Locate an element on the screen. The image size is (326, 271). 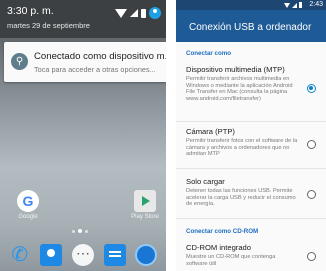
dock: ✆ is located at coordinates (83, 254).